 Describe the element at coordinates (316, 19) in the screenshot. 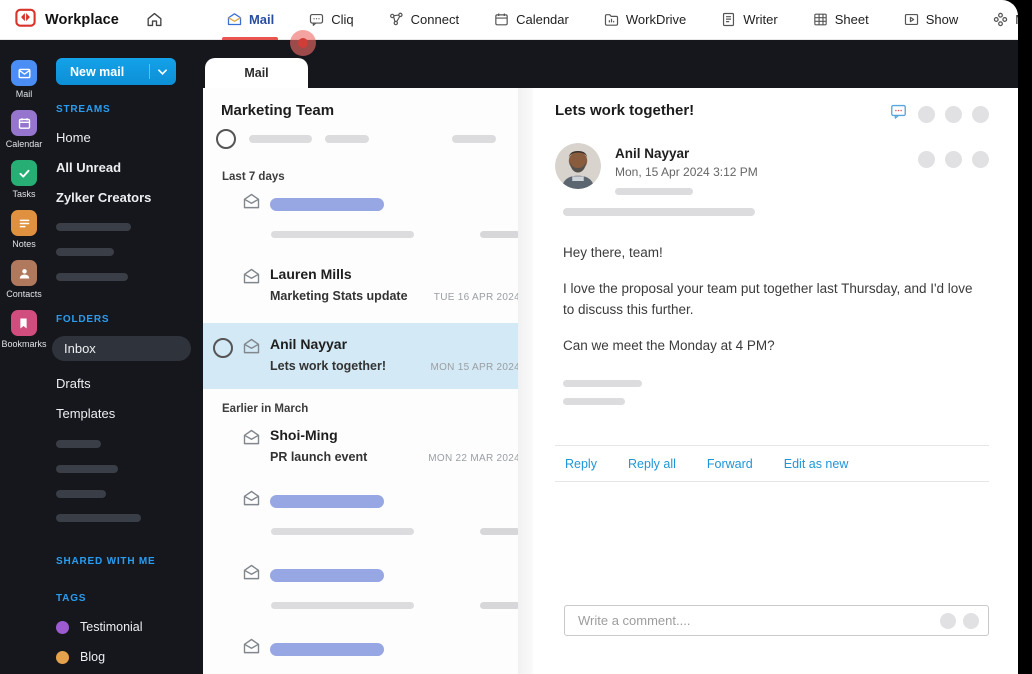

I see `cliq-chat-icon` at that location.